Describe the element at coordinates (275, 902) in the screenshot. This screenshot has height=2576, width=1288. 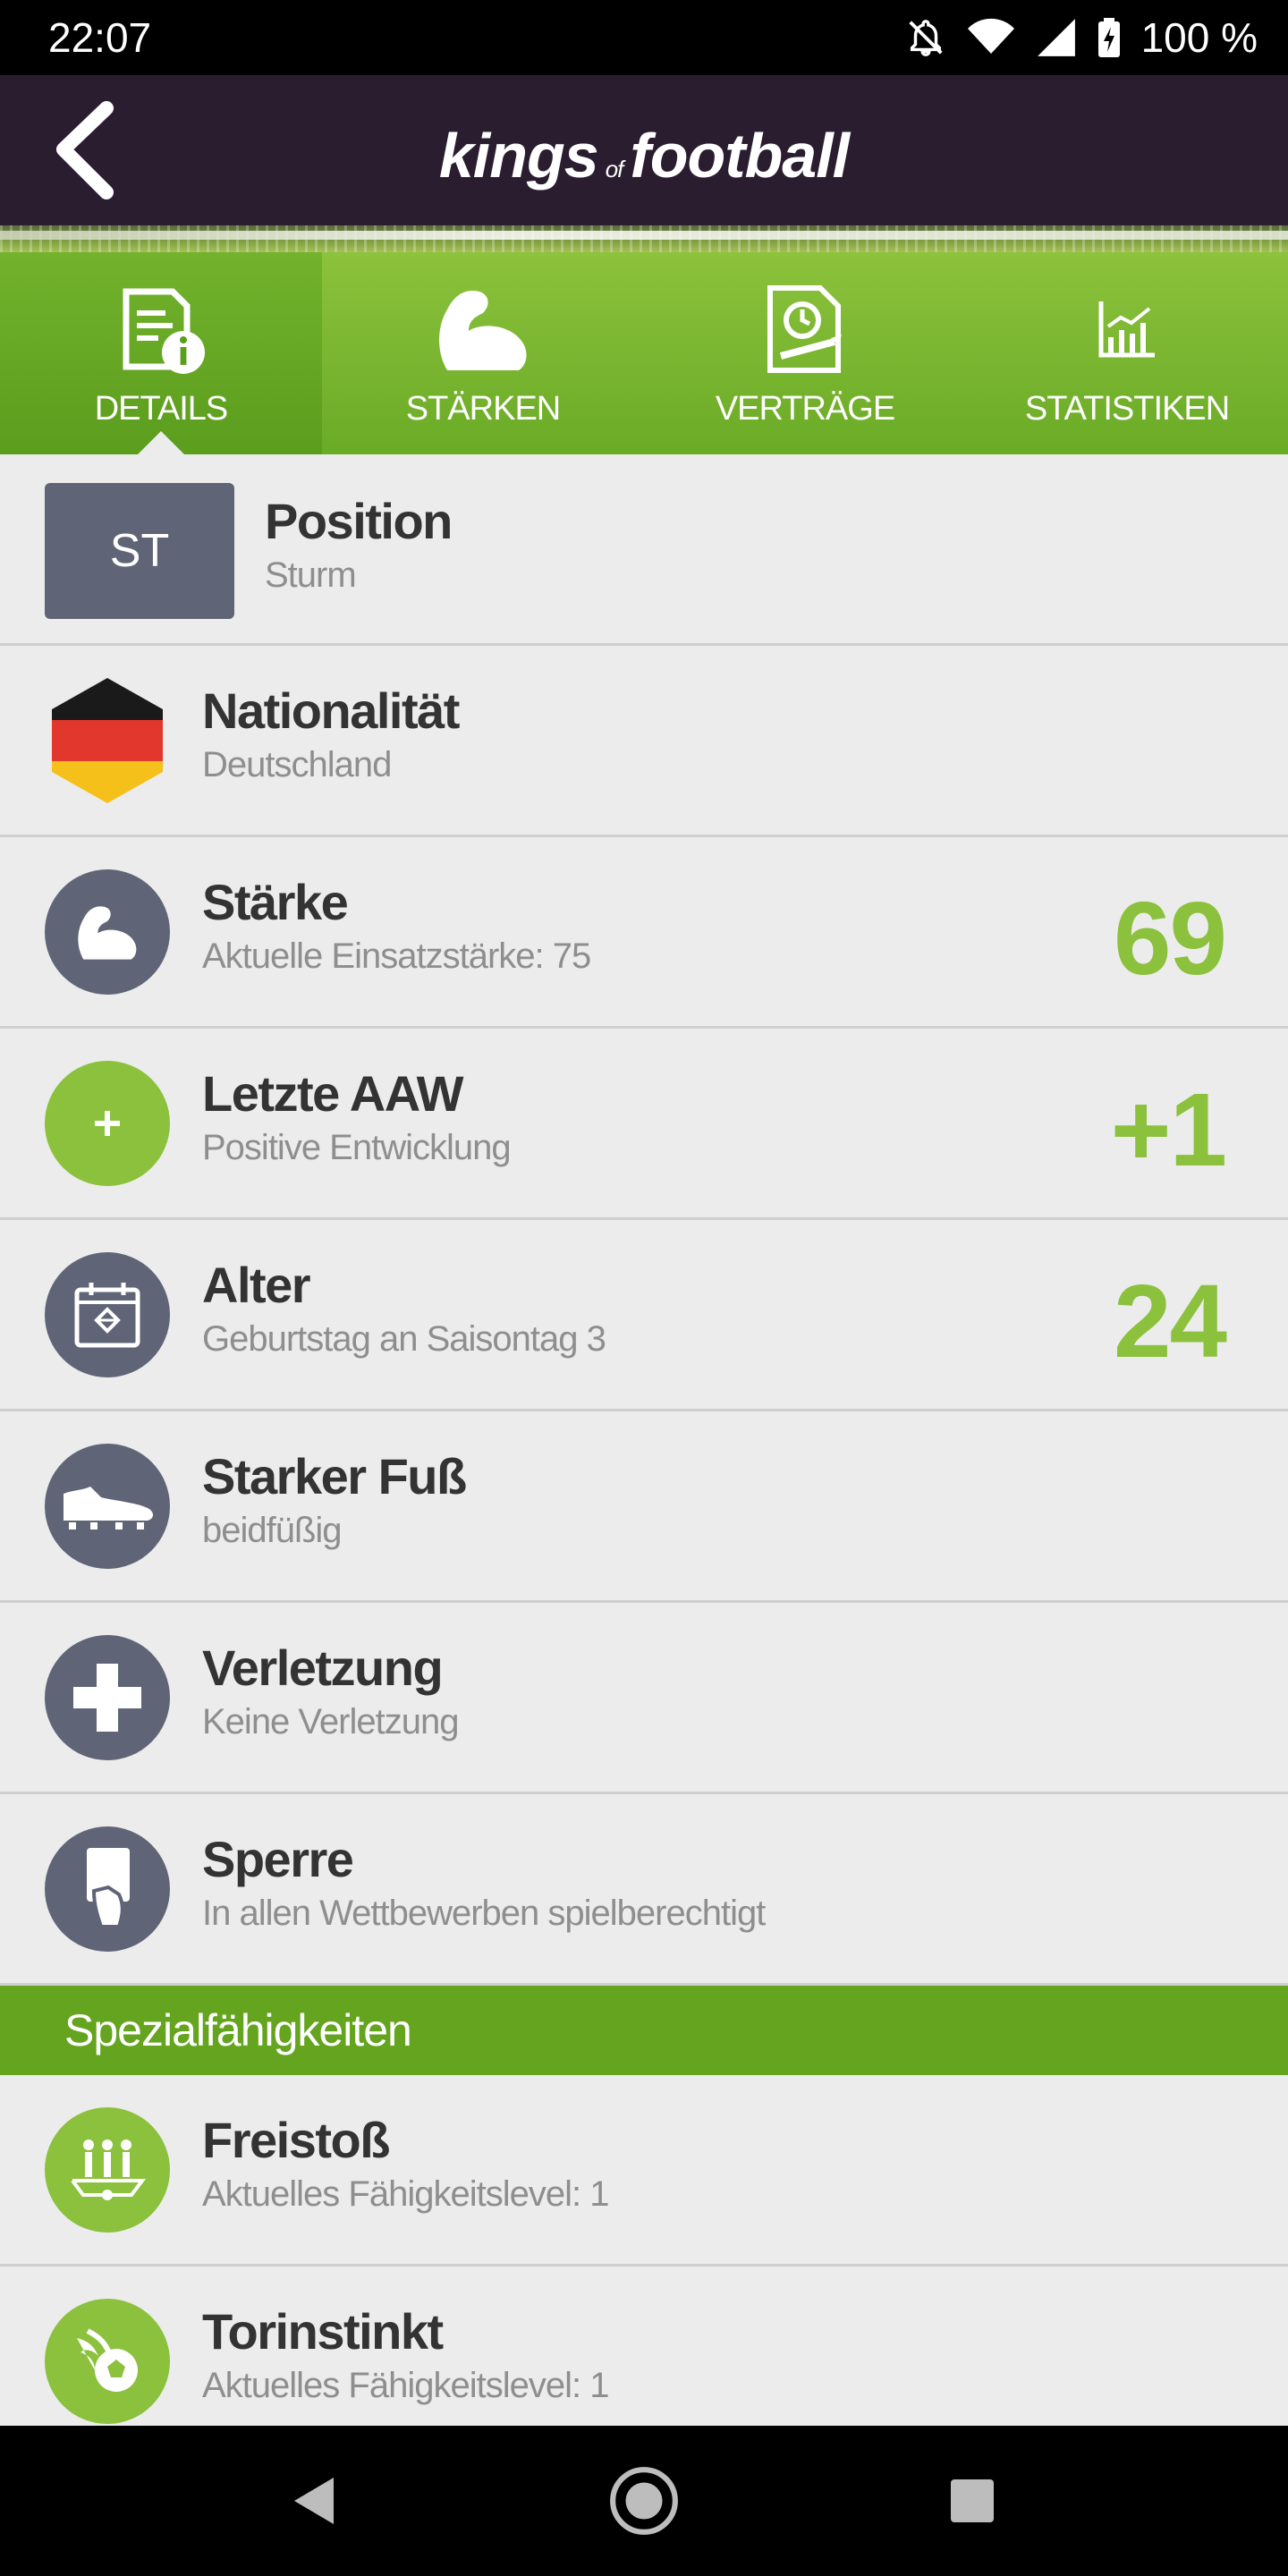
I see `strength-title: Stärke` at that location.